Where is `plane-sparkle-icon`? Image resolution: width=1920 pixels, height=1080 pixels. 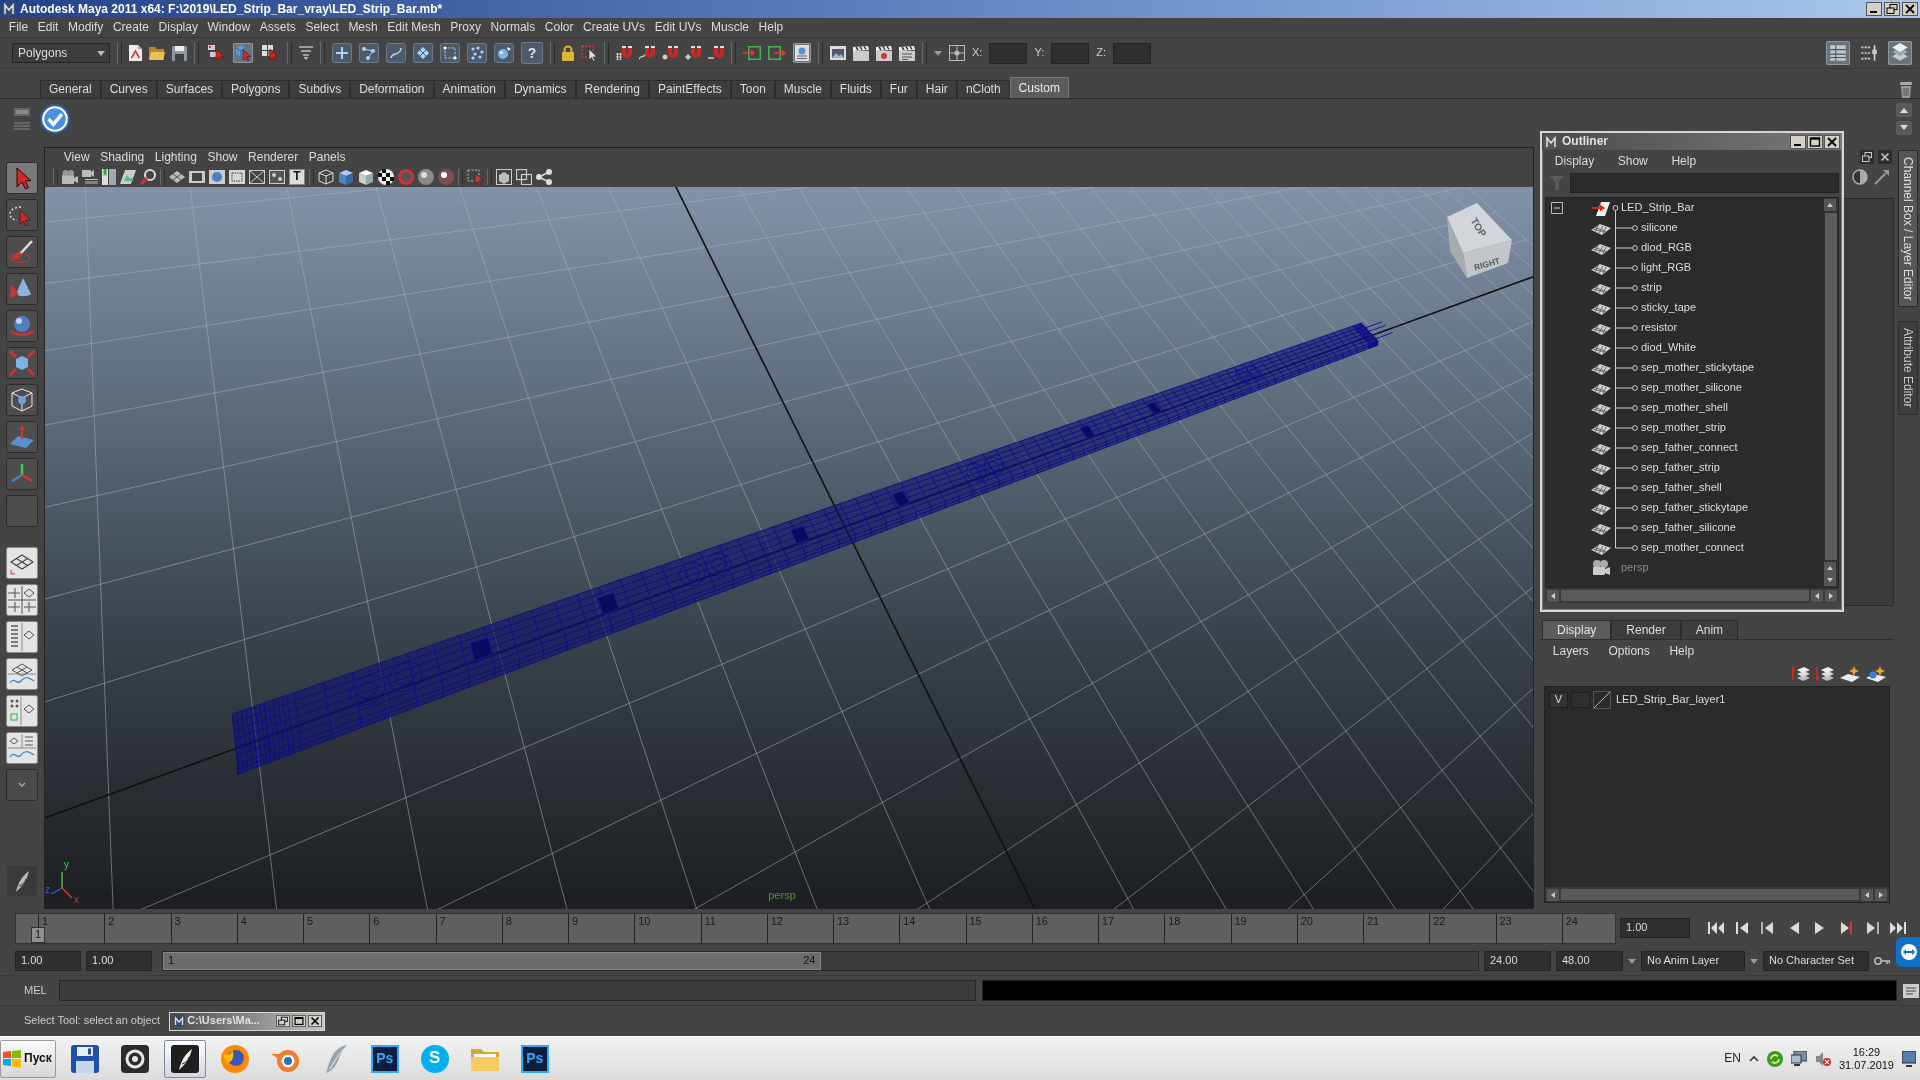
plane-sparkle-icon is located at coordinates (1850, 674).